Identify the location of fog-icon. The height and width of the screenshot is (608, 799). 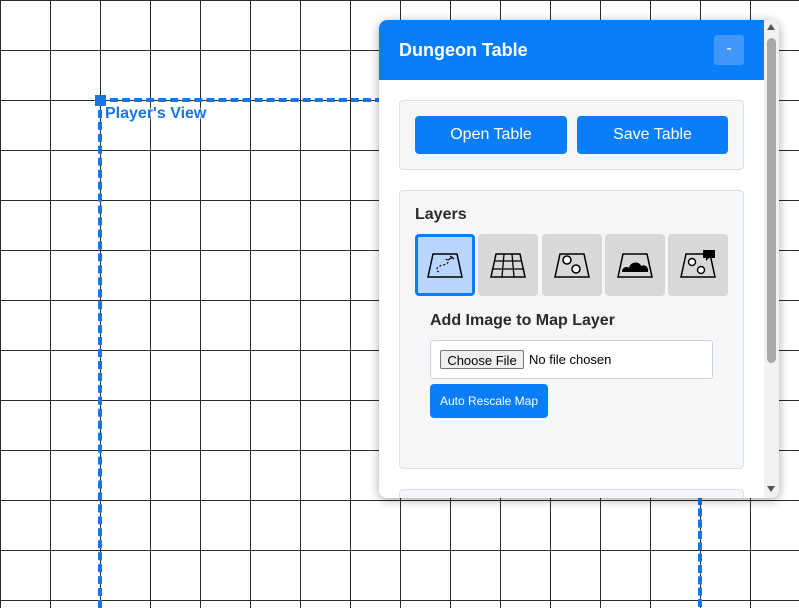
(635, 265).